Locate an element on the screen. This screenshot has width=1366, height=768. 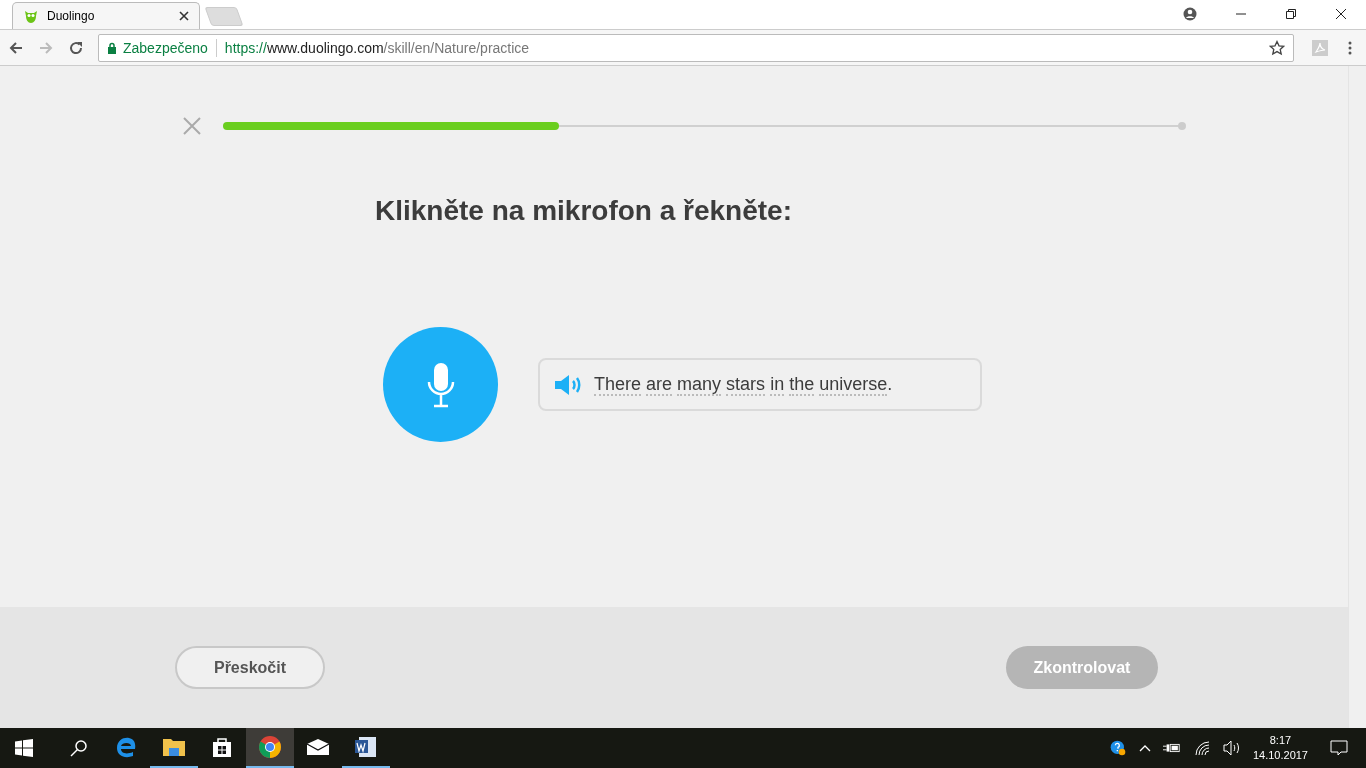
reload-icon is located at coordinates (76, 47).